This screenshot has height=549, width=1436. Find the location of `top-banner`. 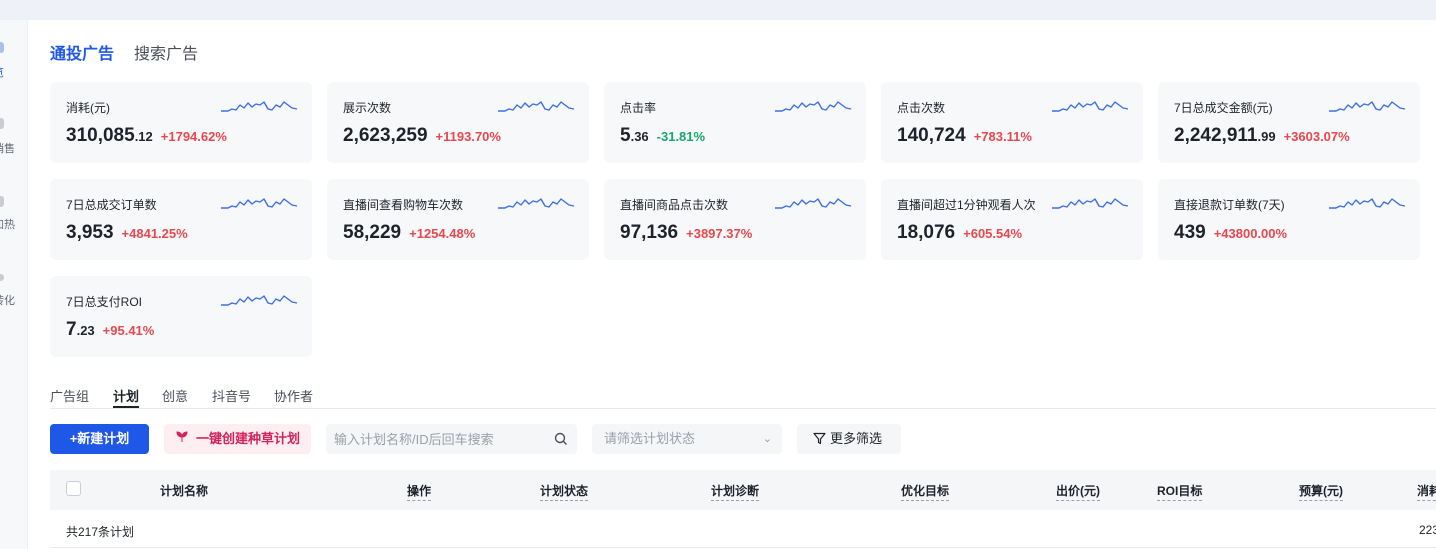

top-banner is located at coordinates (718, 10).